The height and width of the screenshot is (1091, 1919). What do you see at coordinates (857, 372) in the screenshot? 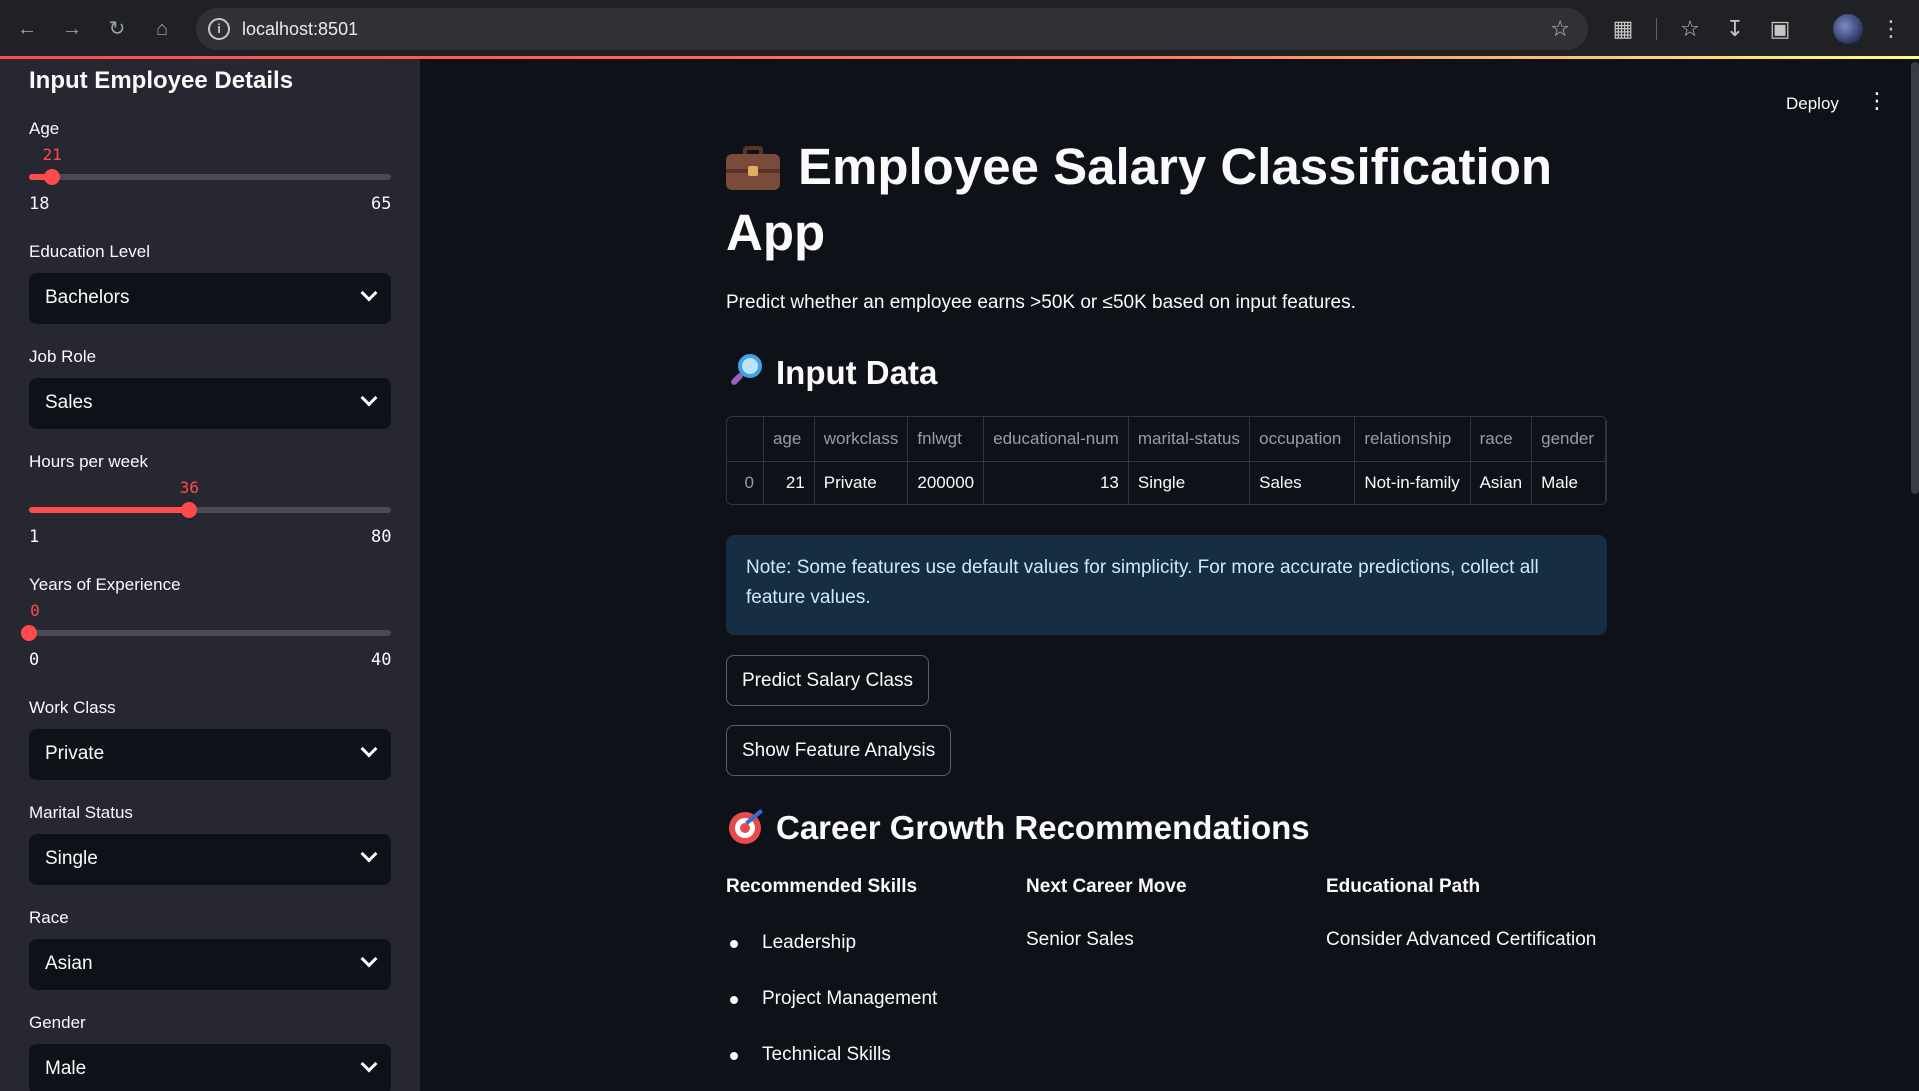
I see `input-data-heading-text: Input Data` at bounding box center [857, 372].